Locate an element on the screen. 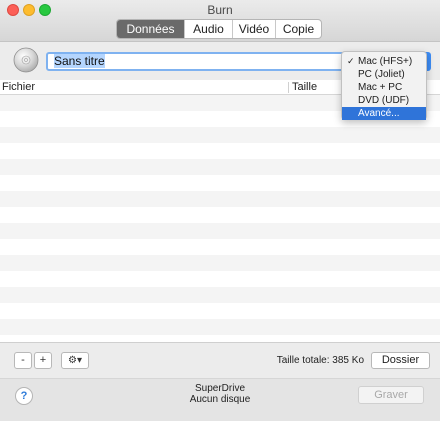  footer: ? SuperDrive Aucun disque Graver is located at coordinates (220, 399).